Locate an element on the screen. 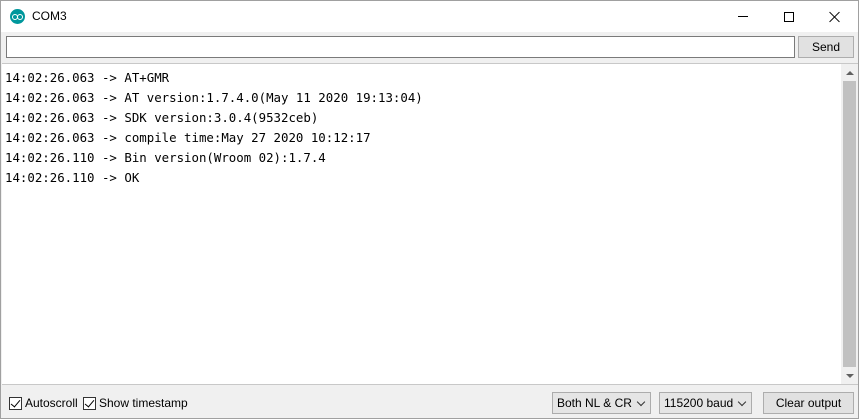 Image resolution: width=859 pixels, height=419 pixels. close-button is located at coordinates (835, 16).